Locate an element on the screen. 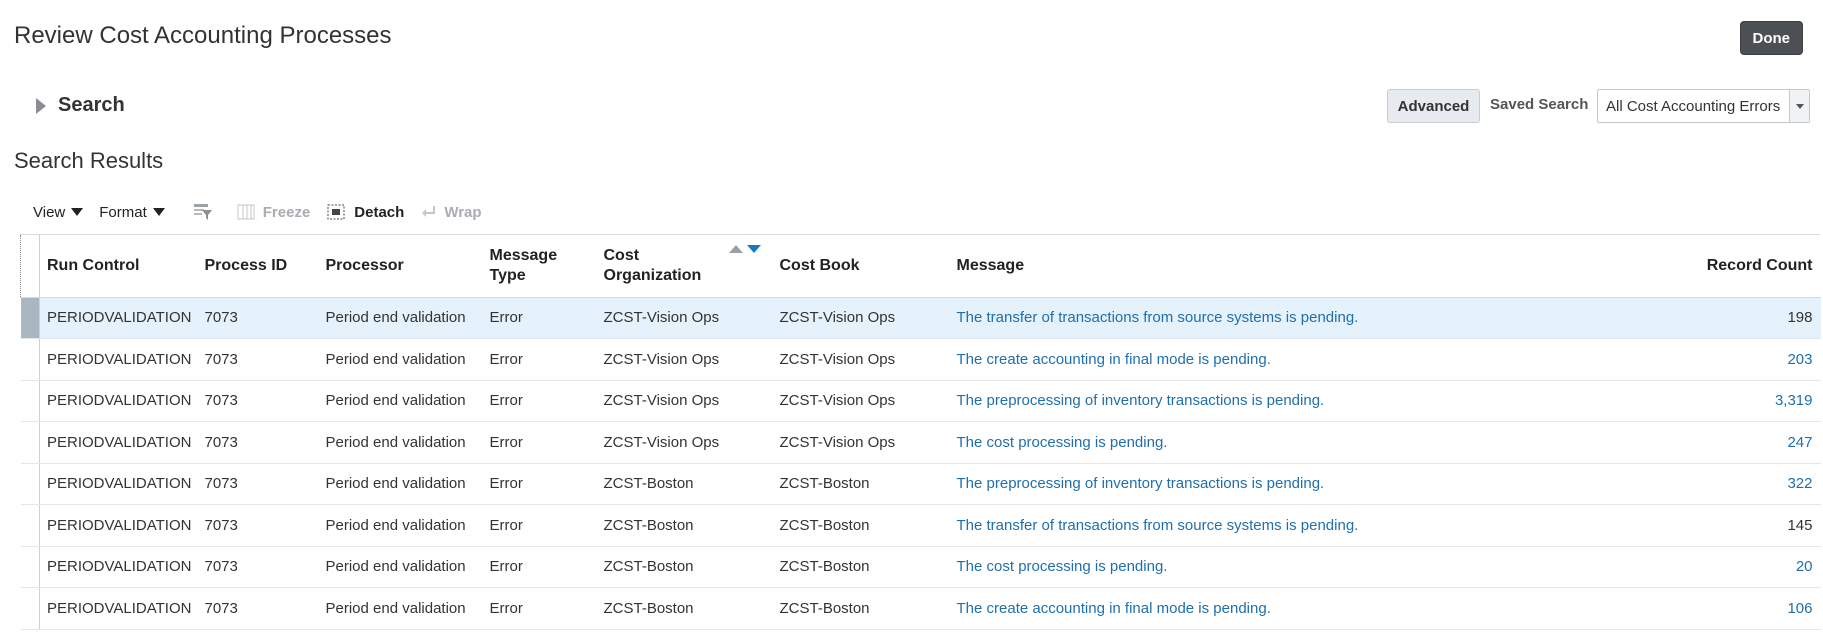 Image resolution: width=1823 pixels, height=637 pixels. cell-record-count-link: 203 is located at coordinates (1729, 359).